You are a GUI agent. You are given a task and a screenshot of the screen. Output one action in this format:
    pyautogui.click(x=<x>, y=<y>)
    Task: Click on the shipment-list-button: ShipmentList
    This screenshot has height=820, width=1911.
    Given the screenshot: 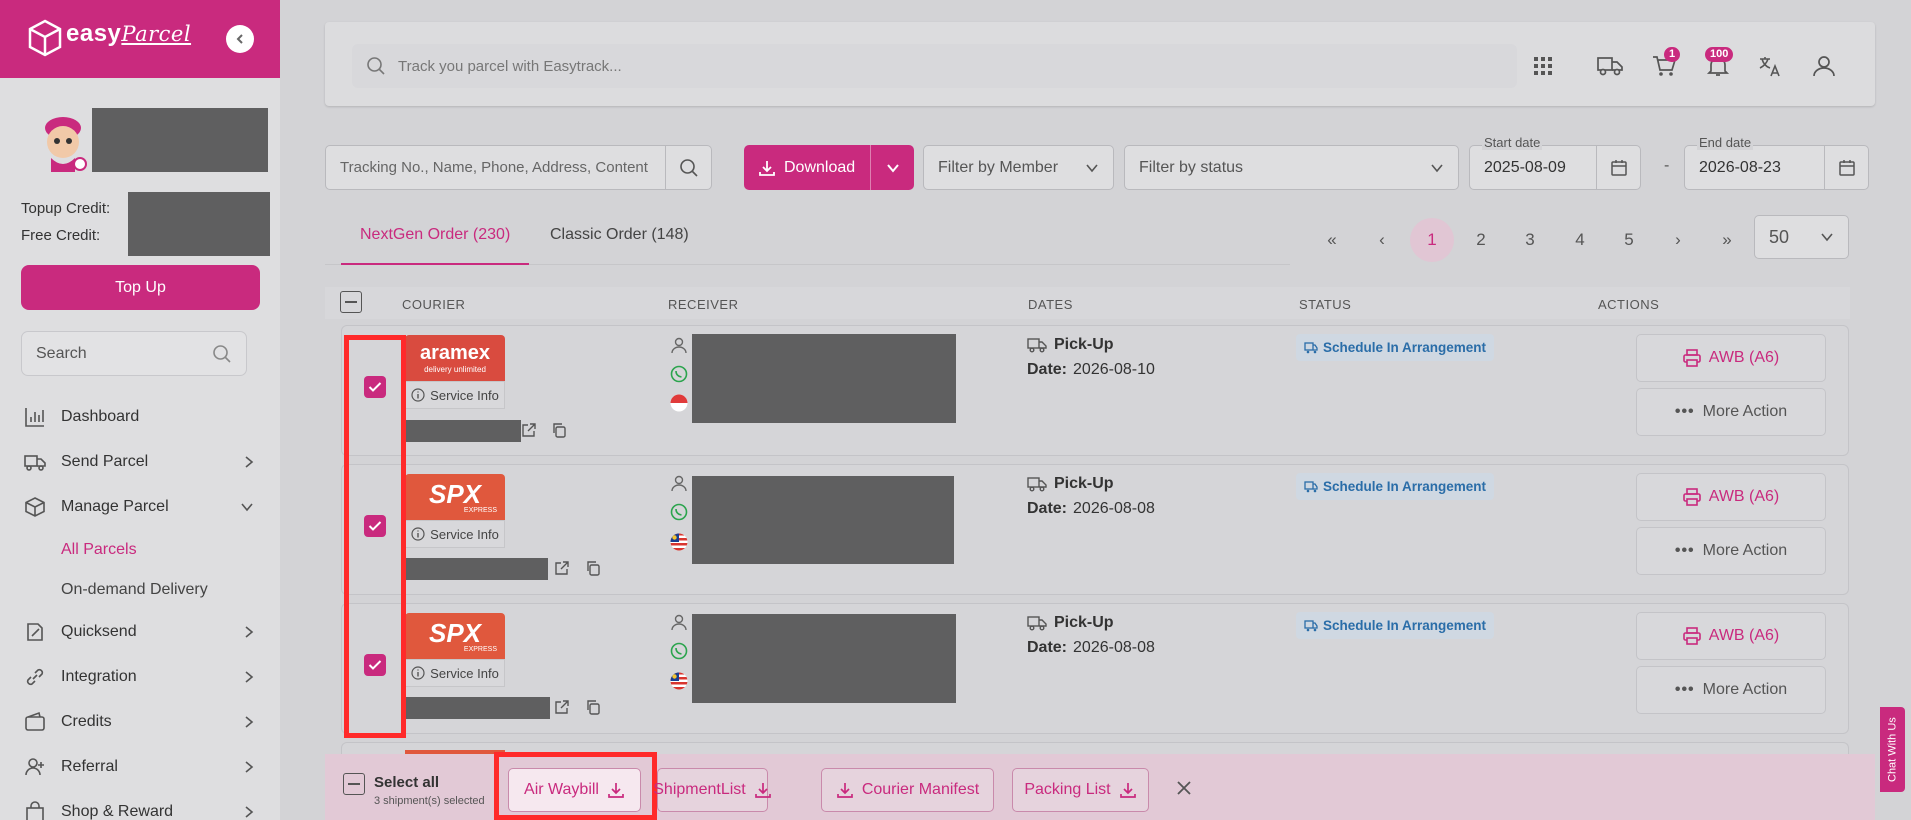 What is the action you would take?
    pyautogui.click(x=712, y=790)
    